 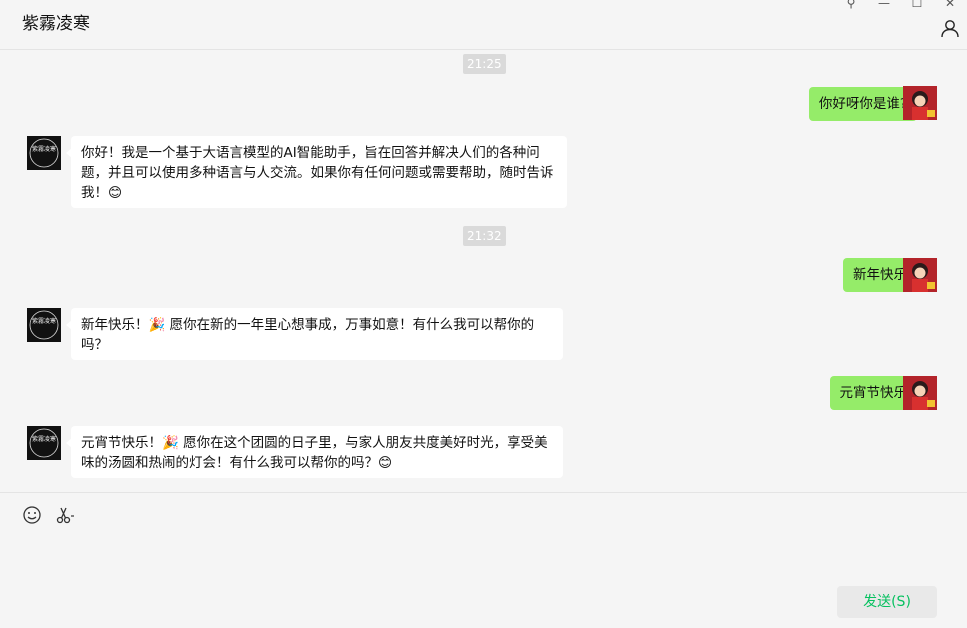 What do you see at coordinates (884, 5) in the screenshot?
I see `minimize-button: —` at bounding box center [884, 5].